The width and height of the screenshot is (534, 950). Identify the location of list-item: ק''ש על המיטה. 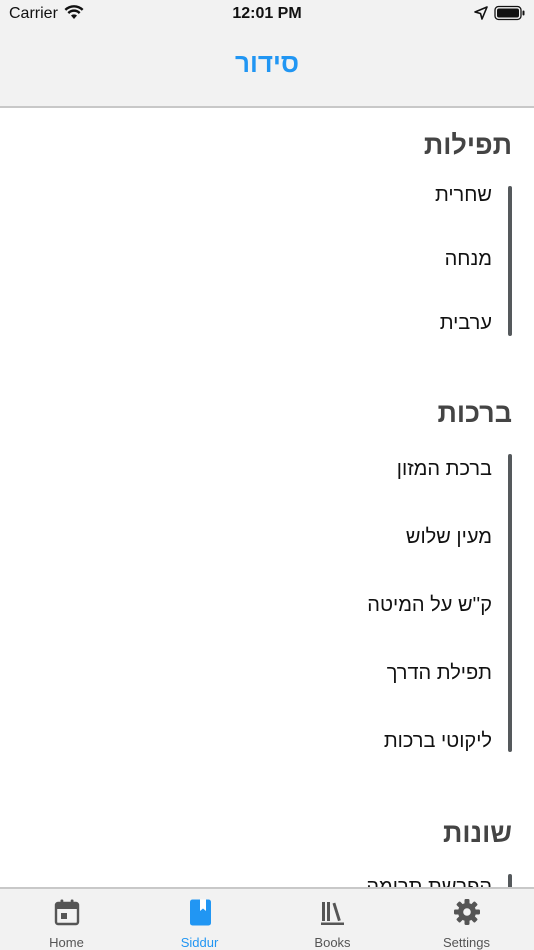
(429, 605).